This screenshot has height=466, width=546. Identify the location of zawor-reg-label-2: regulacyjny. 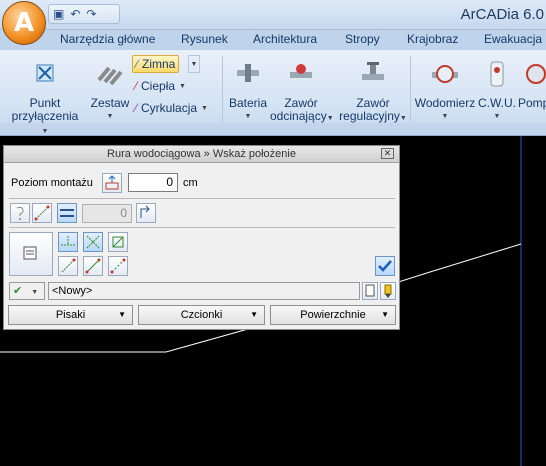
(369, 116).